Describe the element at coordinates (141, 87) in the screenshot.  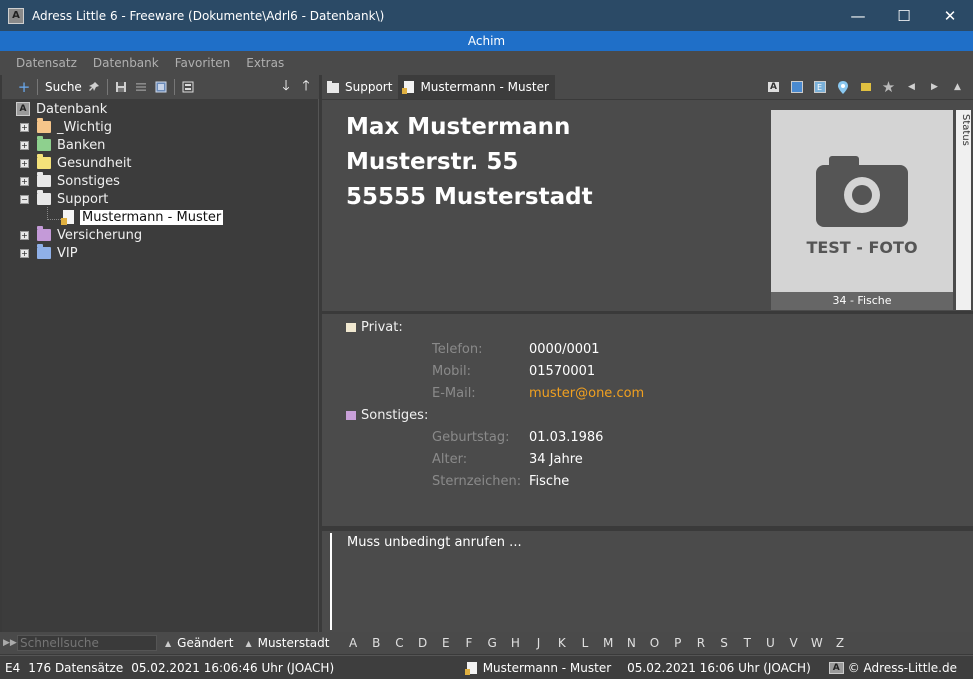
I see `list-icon` at that location.